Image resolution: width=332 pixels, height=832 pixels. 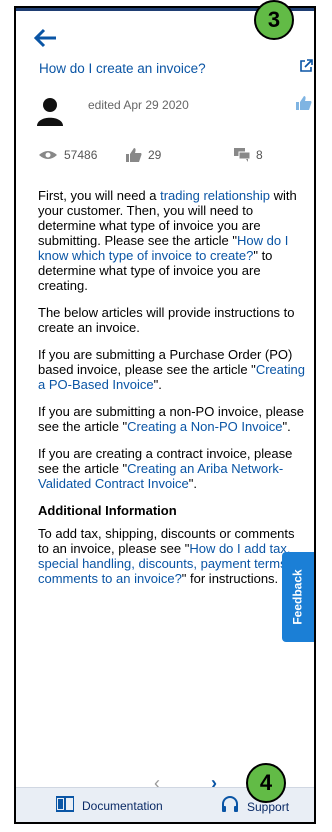 What do you see at coordinates (155, 155) in the screenshot?
I see `likes-count: 29` at bounding box center [155, 155].